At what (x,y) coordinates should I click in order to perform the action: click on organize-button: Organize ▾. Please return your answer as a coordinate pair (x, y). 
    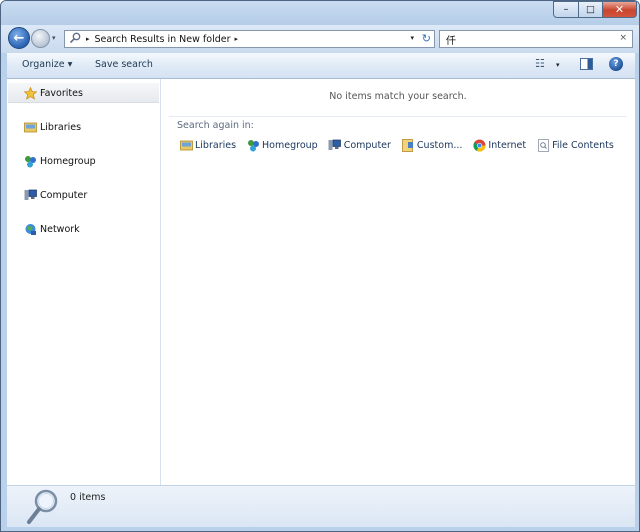
    Looking at the image, I should click on (47, 64).